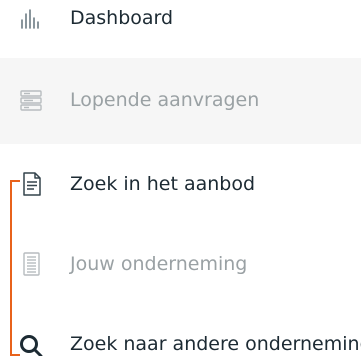 Image resolution: width=361 pixels, height=356 pixels. Describe the element at coordinates (31, 184) in the screenshot. I see `document-icon` at that location.